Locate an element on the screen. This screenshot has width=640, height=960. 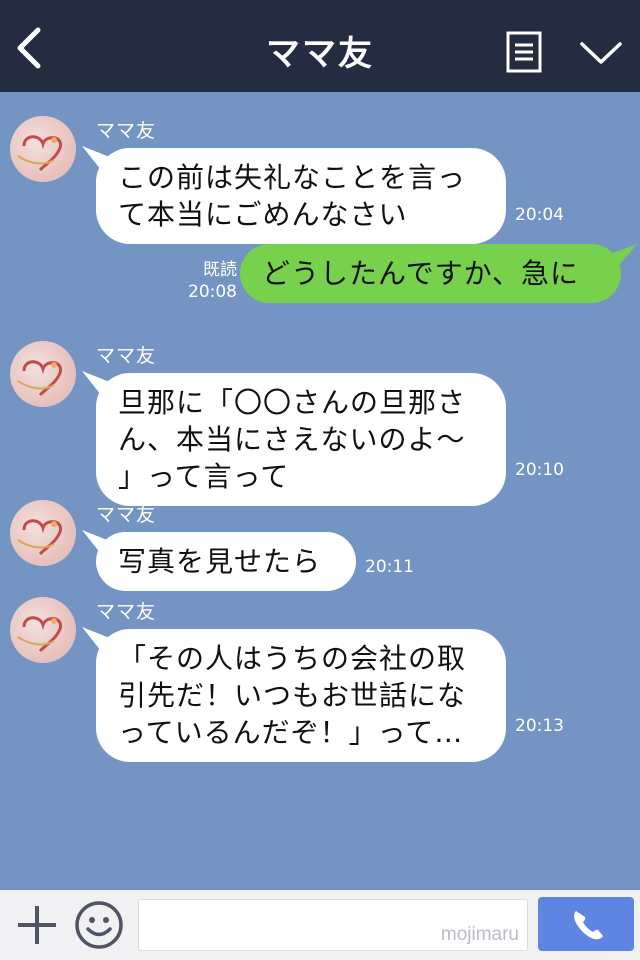
message-time: 20:10 is located at coordinates (539, 470).